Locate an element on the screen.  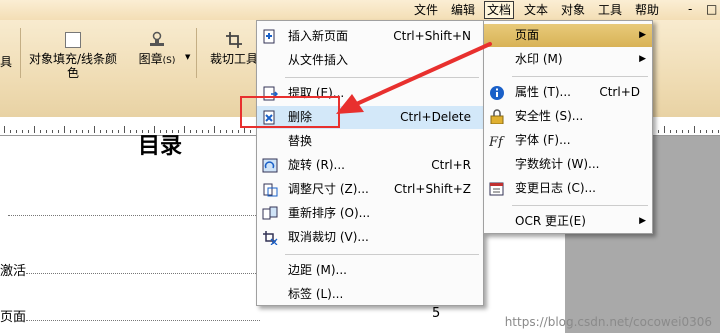
fill-swatch-icon is located at coordinates (73, 40).